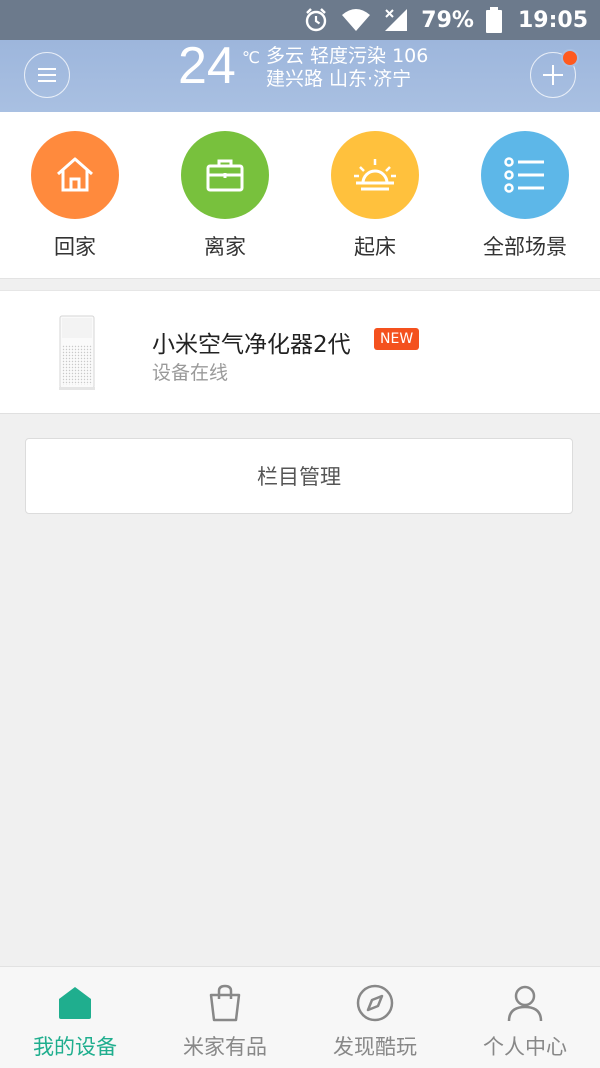  I want to click on list-icon, so click(524, 175).